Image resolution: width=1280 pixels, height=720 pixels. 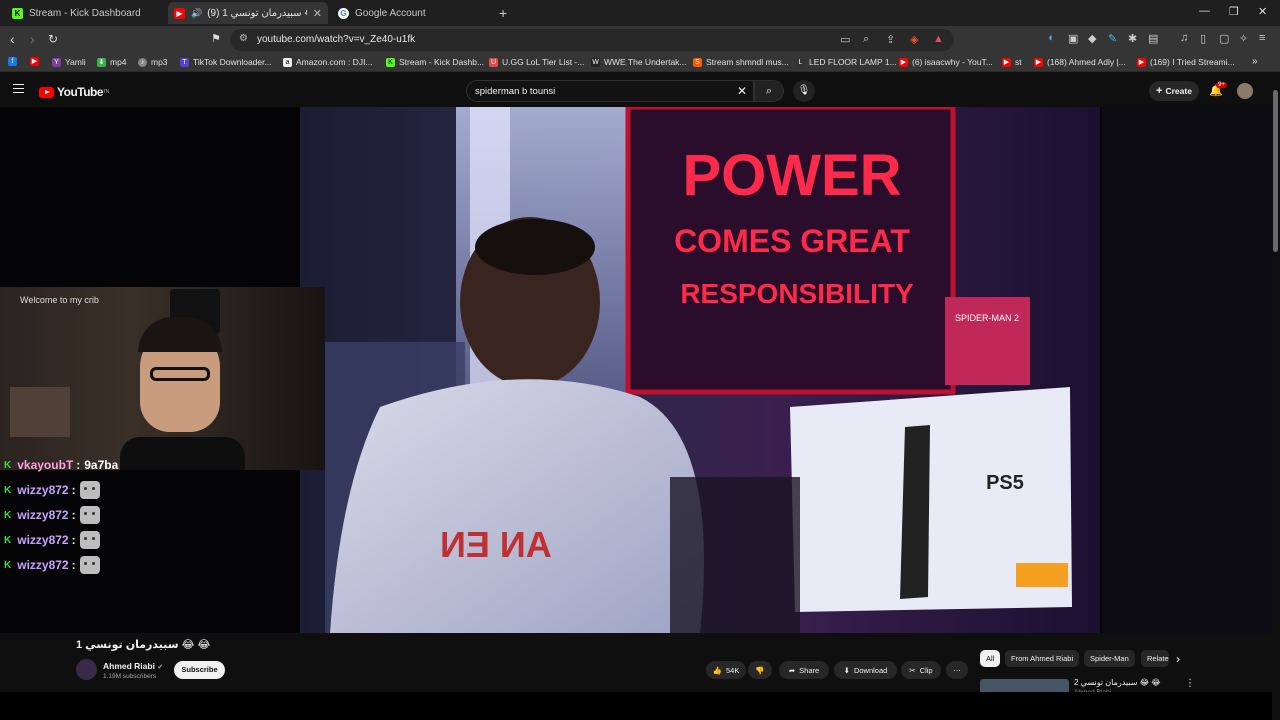 What do you see at coordinates (317, 13) in the screenshot?
I see `close-tab-icon: ✕` at bounding box center [317, 13].